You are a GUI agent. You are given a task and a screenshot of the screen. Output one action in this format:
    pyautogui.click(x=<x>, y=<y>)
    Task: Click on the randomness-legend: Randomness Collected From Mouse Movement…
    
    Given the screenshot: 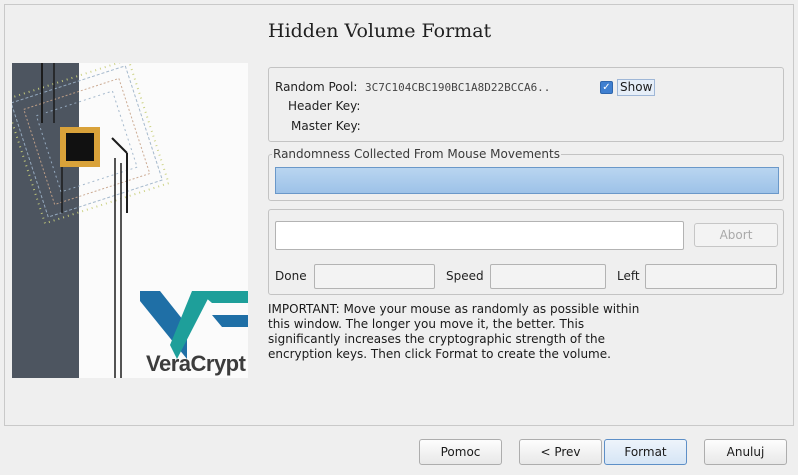 What is the action you would take?
    pyautogui.click(x=416, y=154)
    